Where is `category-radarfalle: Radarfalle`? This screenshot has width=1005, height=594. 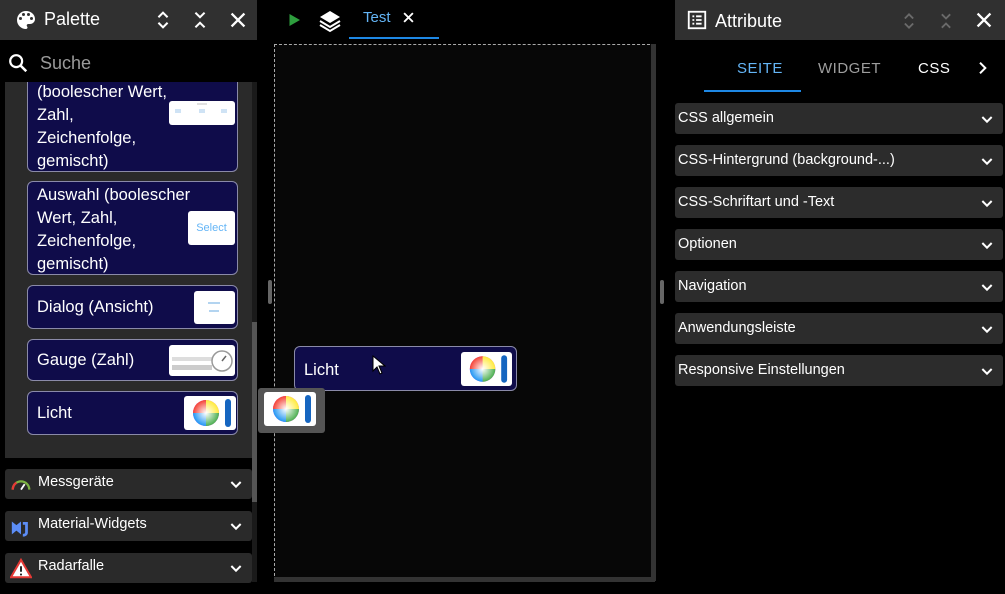 category-radarfalle: Radarfalle is located at coordinates (128, 568).